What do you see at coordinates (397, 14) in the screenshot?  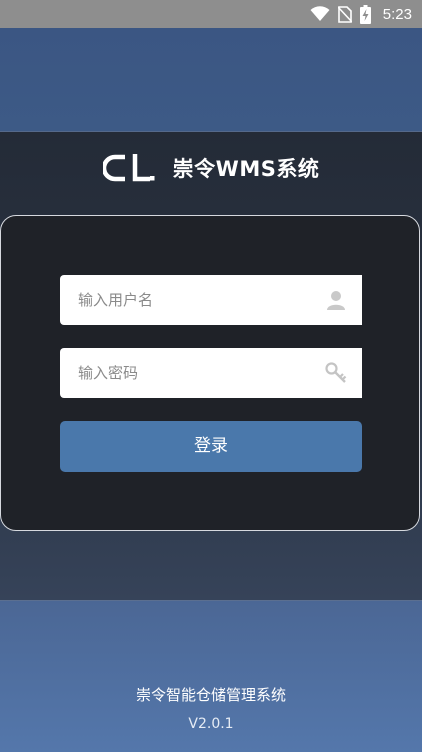 I see `status-time: 5:23` at bounding box center [397, 14].